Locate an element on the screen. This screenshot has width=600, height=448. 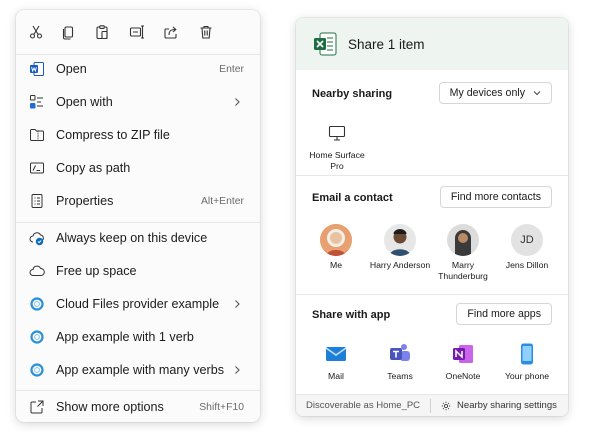
menu-item-label: Cloud Files provider example is located at coordinates (138, 304).